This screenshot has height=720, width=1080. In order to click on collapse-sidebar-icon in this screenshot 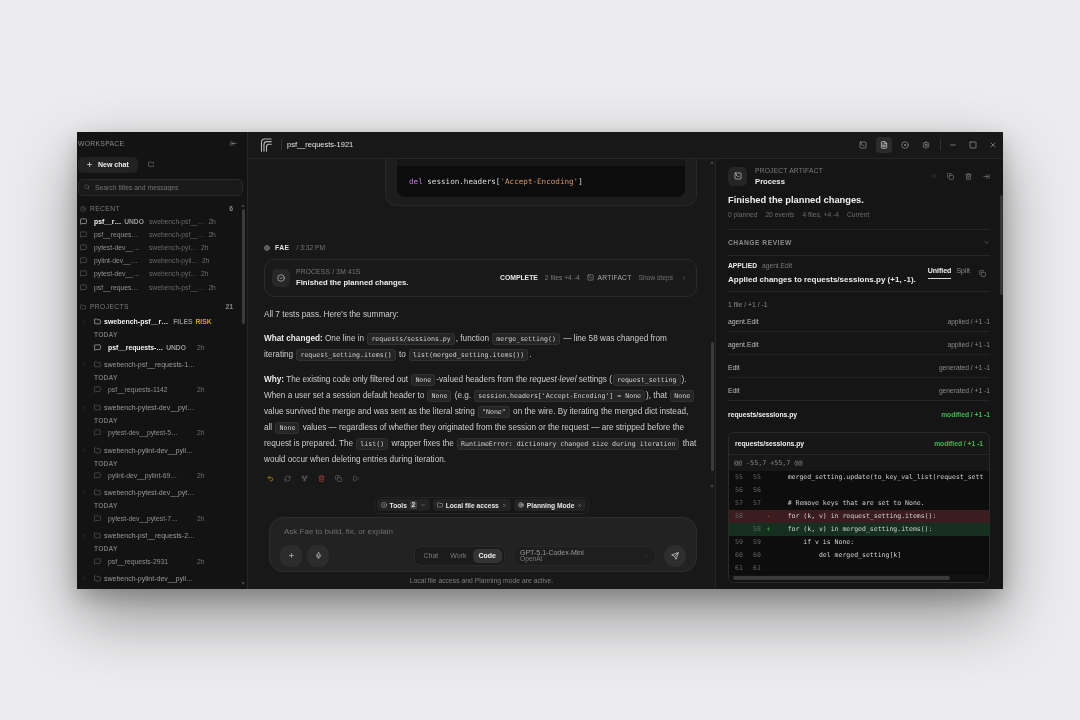, I will do `click(233, 143)`.